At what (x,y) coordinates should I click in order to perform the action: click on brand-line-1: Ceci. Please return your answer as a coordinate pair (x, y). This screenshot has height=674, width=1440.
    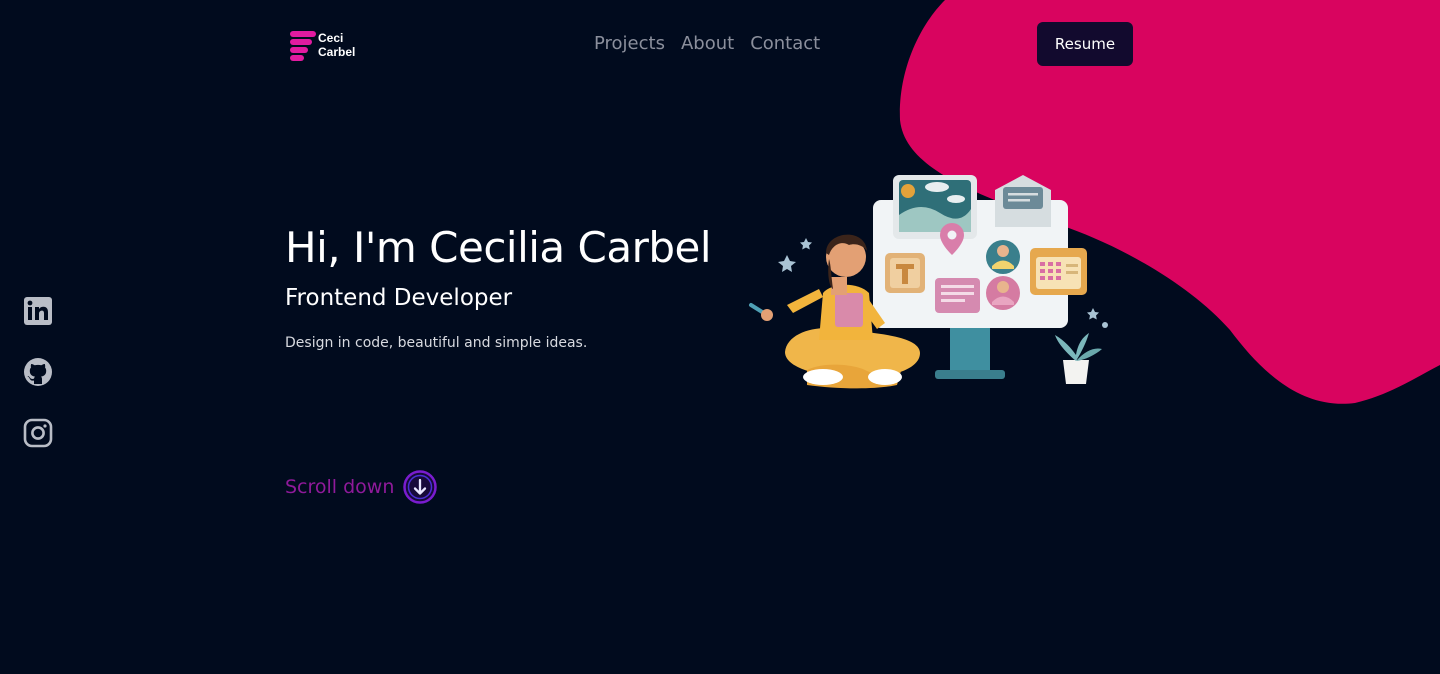
    Looking at the image, I should click on (331, 38).